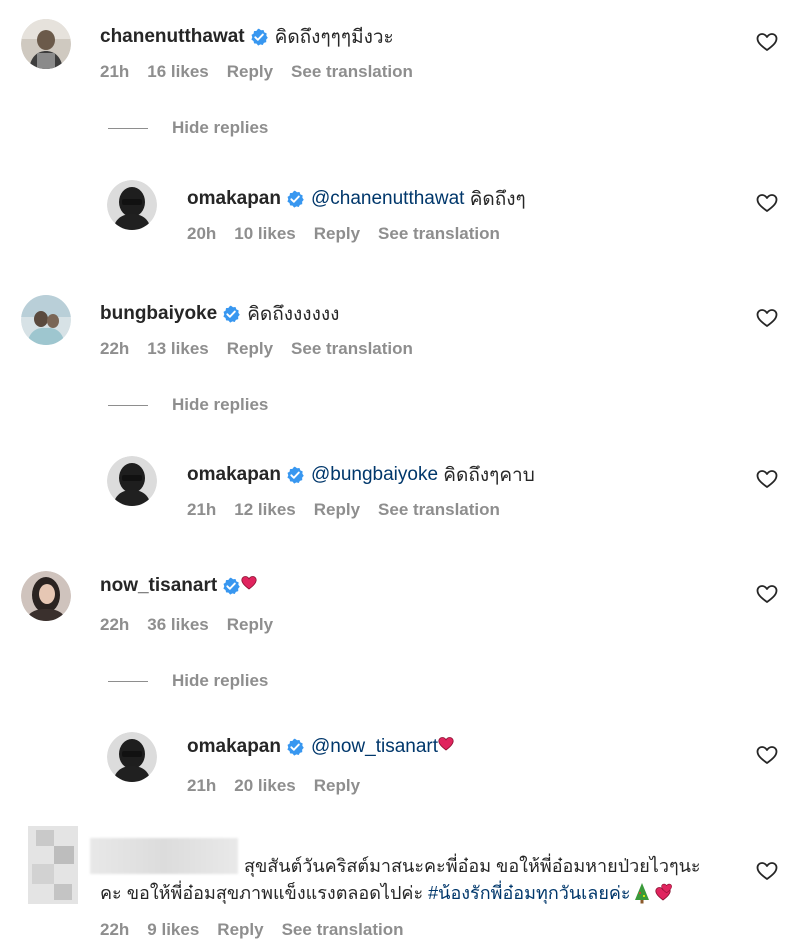 The width and height of the screenshot is (800, 950). Describe the element at coordinates (177, 72) in the screenshot. I see `likes-count: 16 likes` at that location.